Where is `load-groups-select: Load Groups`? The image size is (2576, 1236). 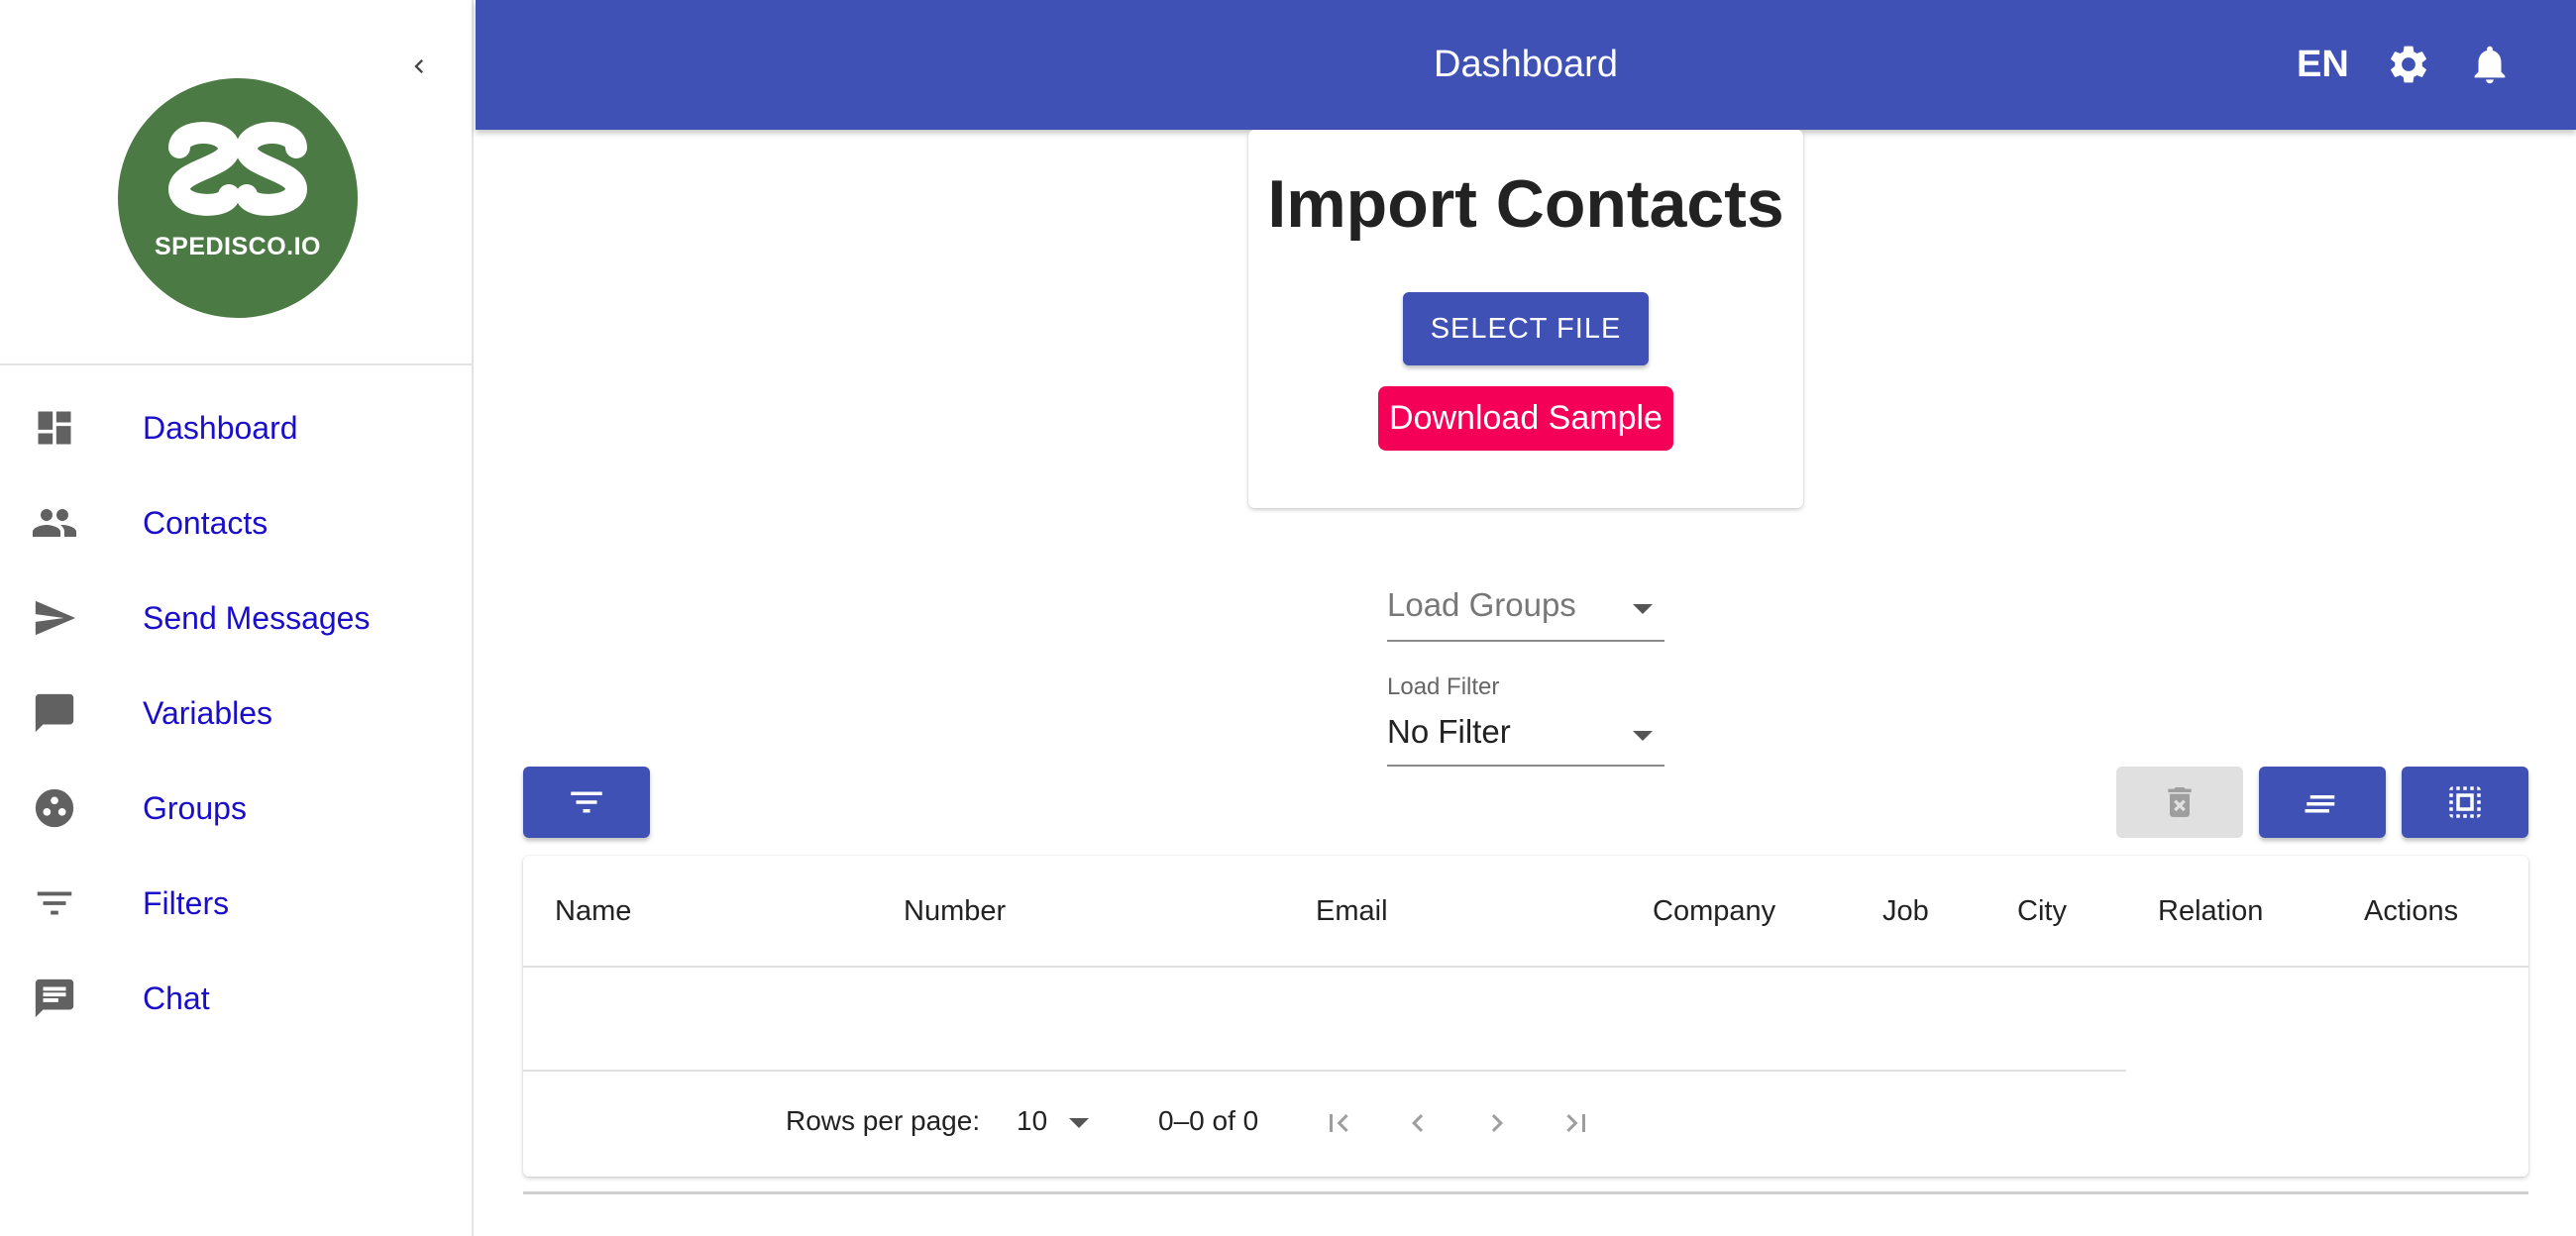
load-groups-select: Load Groups is located at coordinates (1525, 614).